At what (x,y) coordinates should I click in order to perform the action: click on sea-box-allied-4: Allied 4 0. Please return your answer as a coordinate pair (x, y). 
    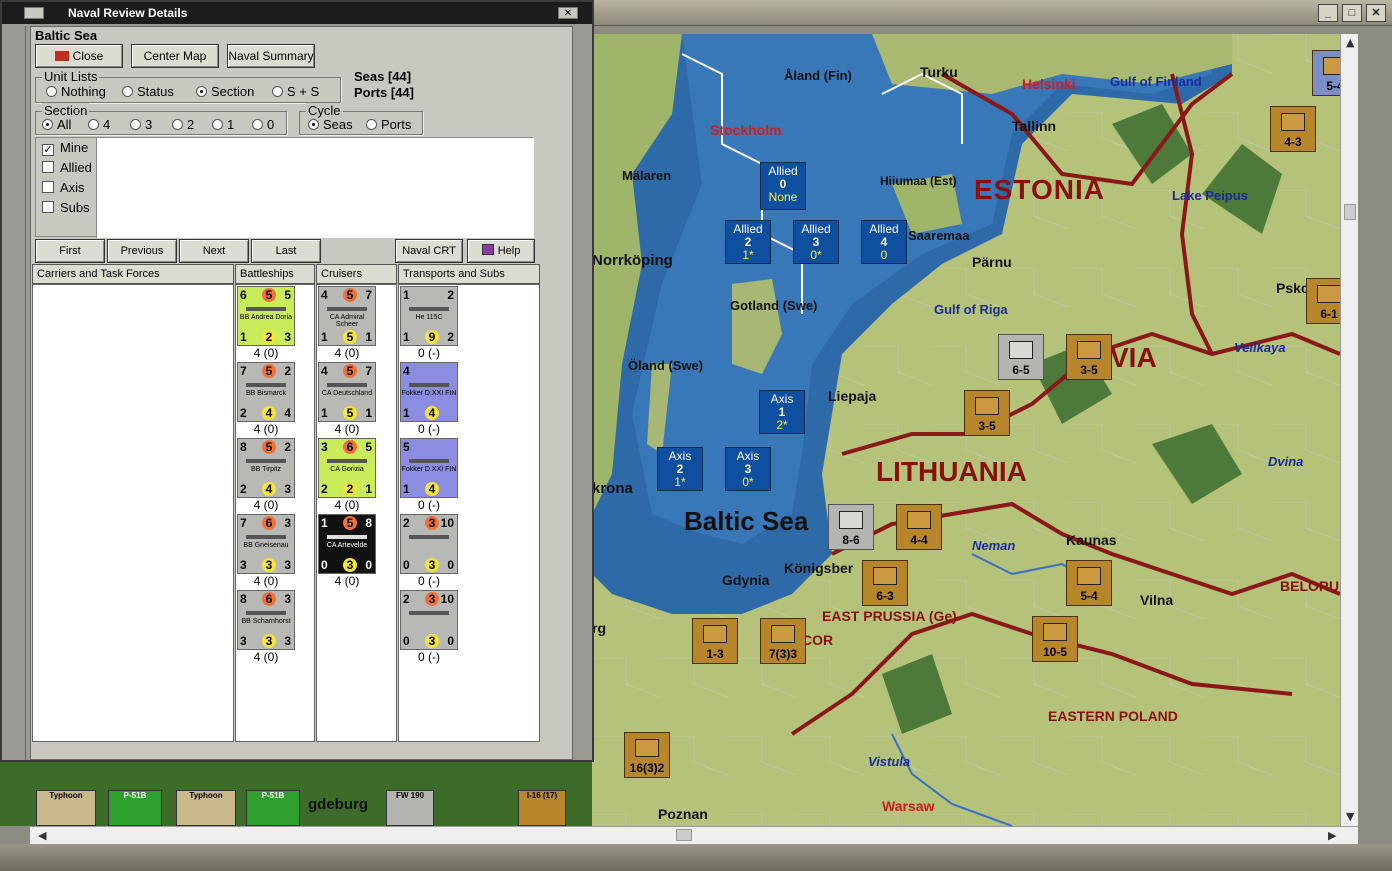
    Looking at the image, I should click on (884, 242).